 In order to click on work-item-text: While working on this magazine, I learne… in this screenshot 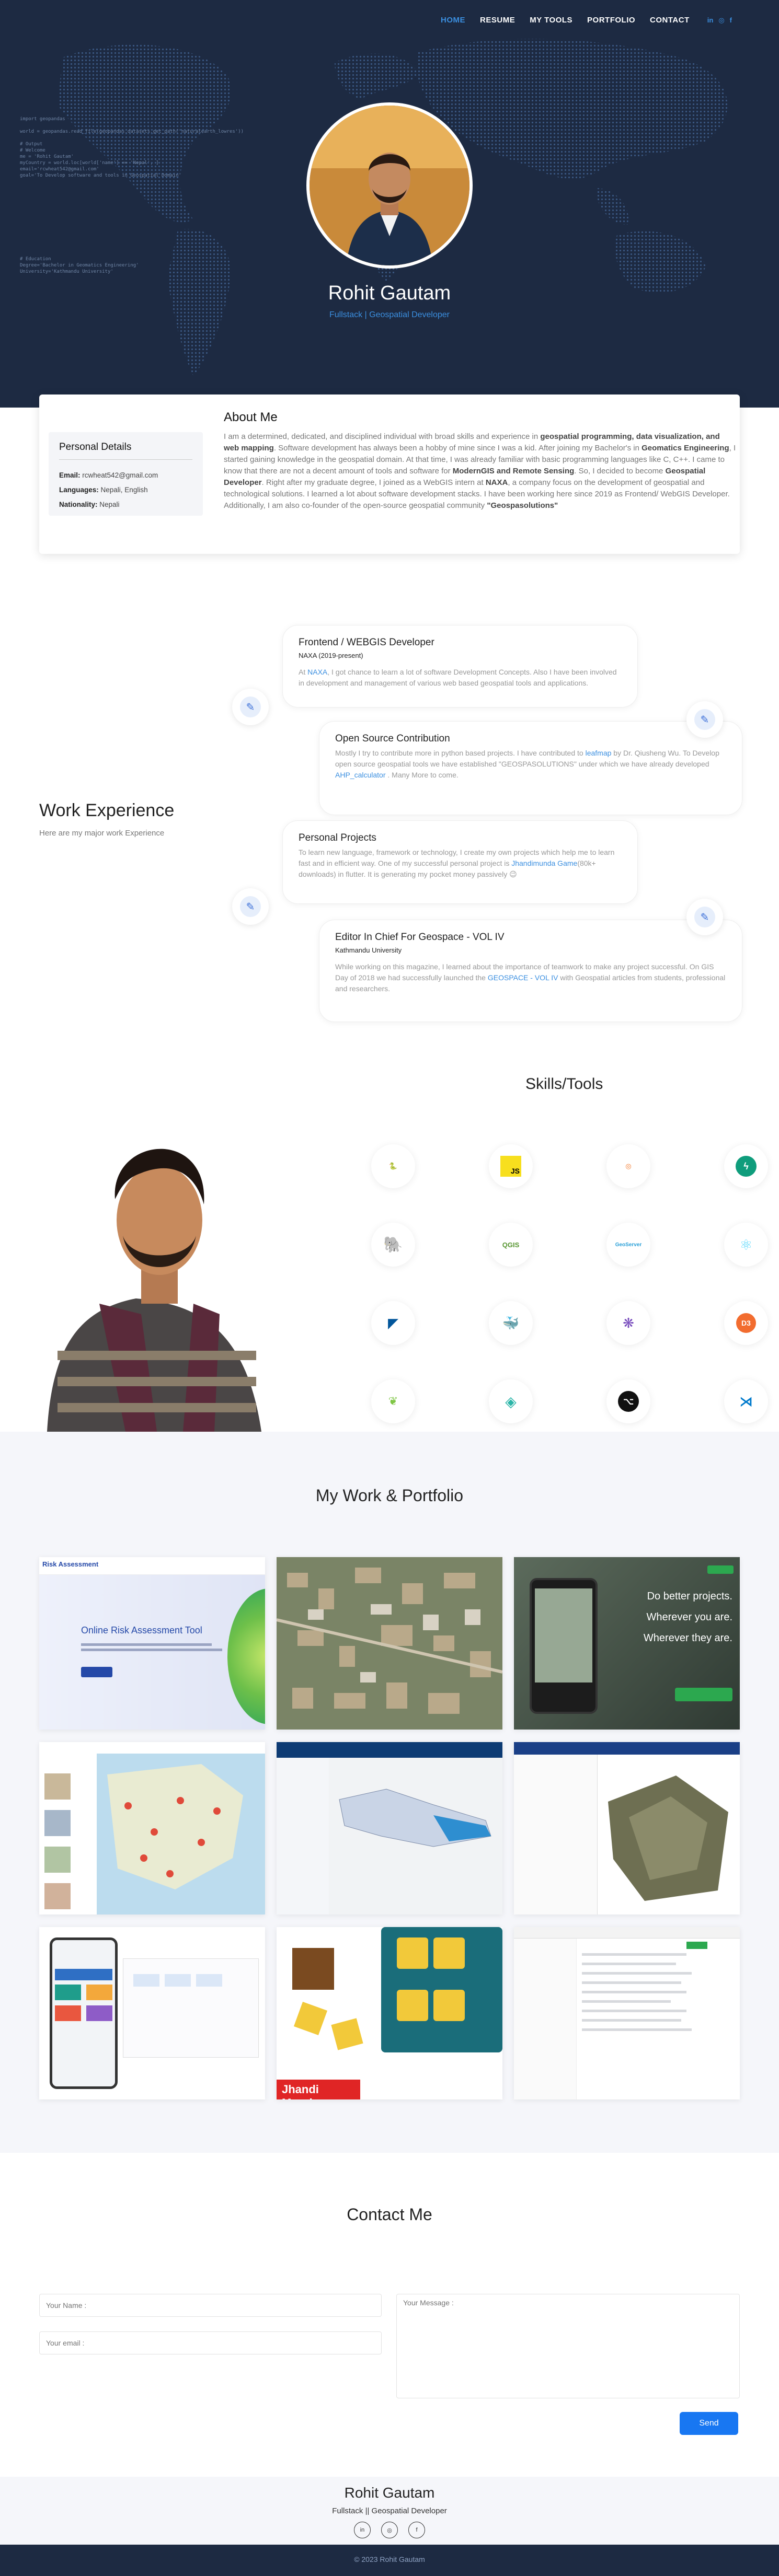, I will do `click(531, 977)`.